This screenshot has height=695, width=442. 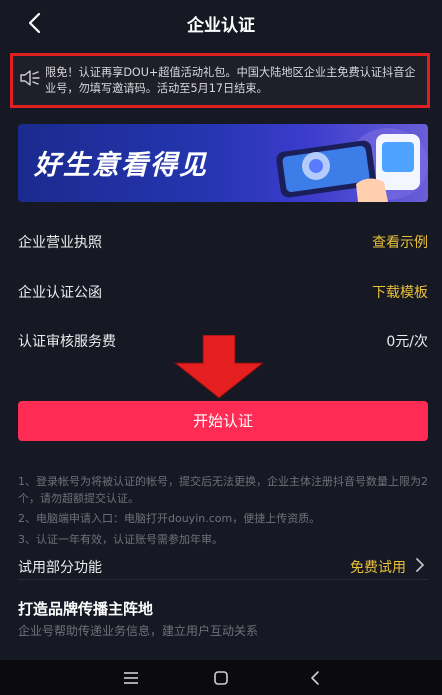 I want to click on download-template-link: 下载模板, so click(x=400, y=292).